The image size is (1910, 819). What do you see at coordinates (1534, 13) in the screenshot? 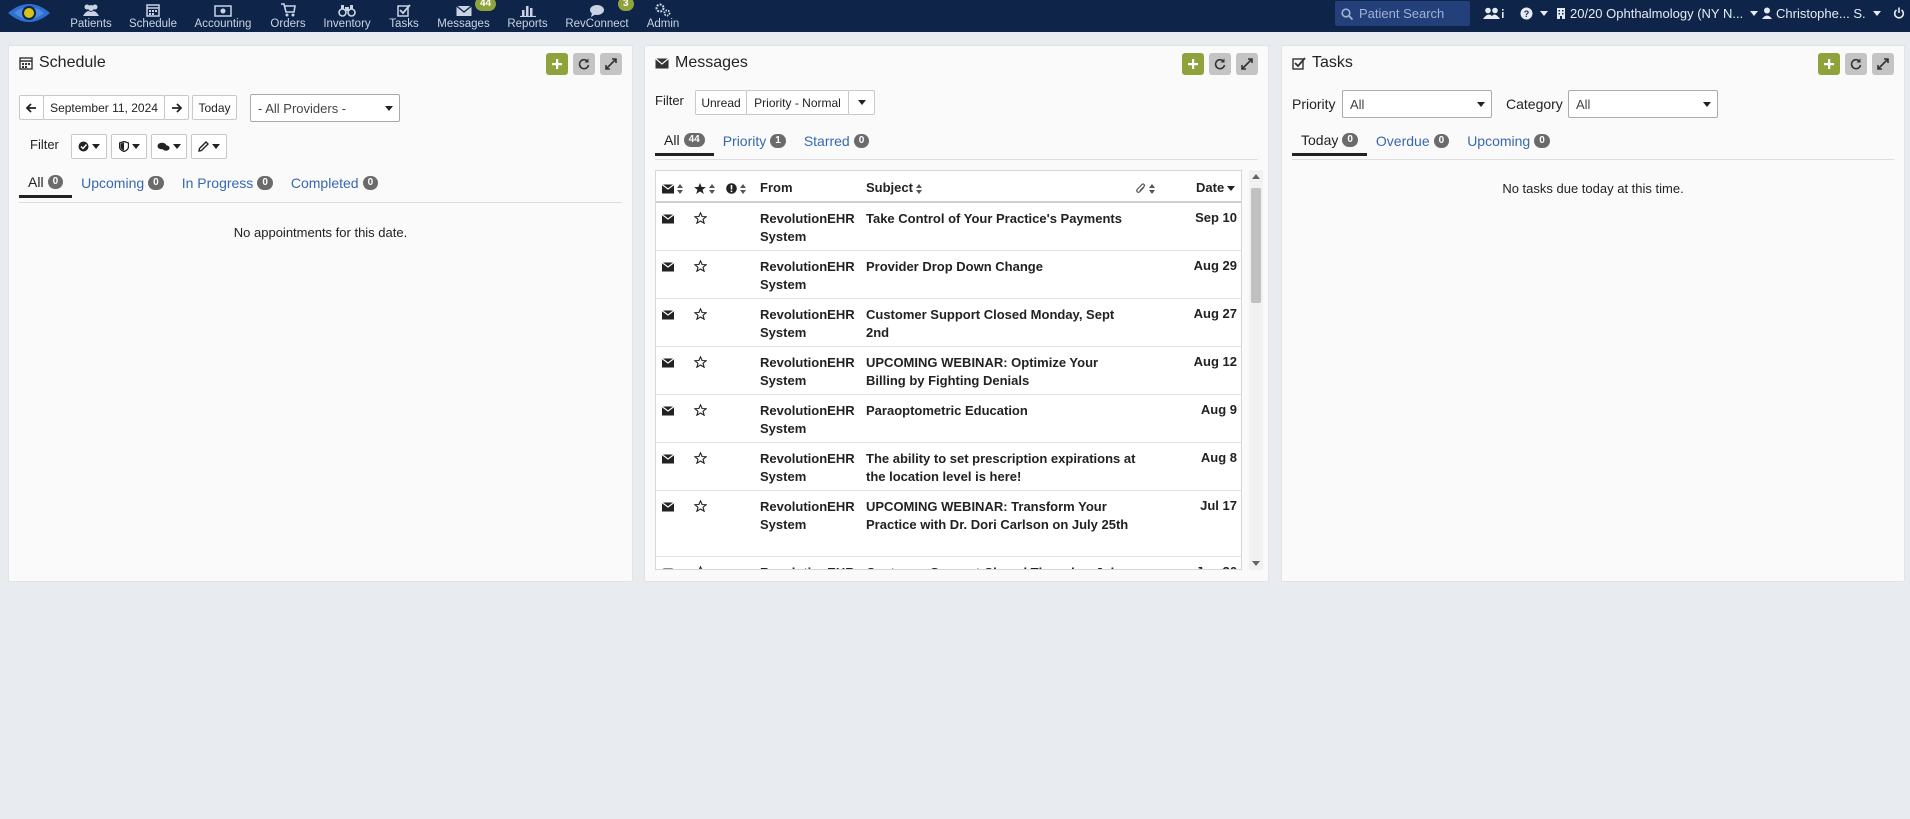
I see `help-menu-button: ?` at bounding box center [1534, 13].